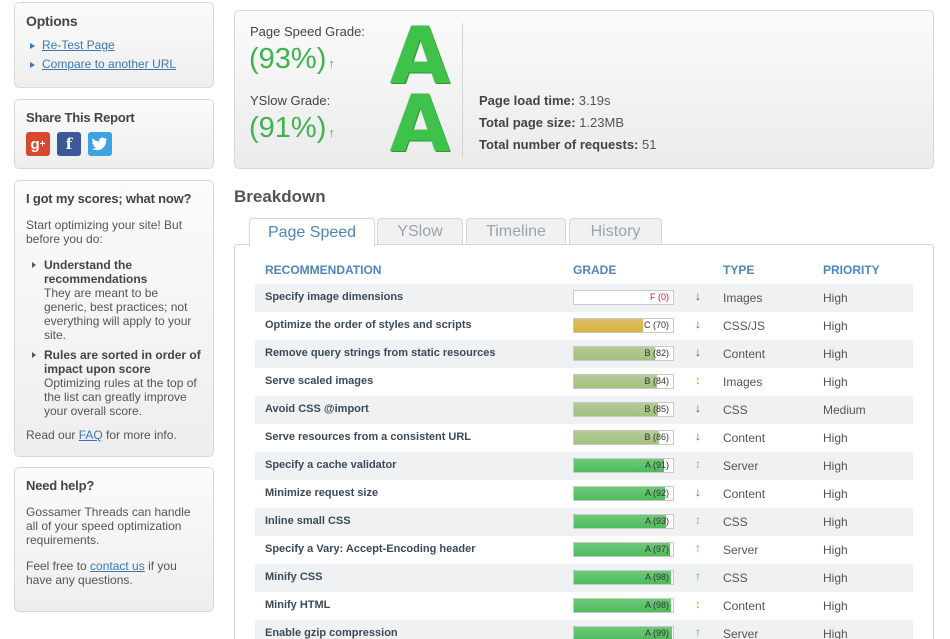 Image resolution: width=950 pixels, height=639 pixels. Describe the element at coordinates (288, 128) in the screenshot. I see `yslow-pct-value: (91%)` at that location.